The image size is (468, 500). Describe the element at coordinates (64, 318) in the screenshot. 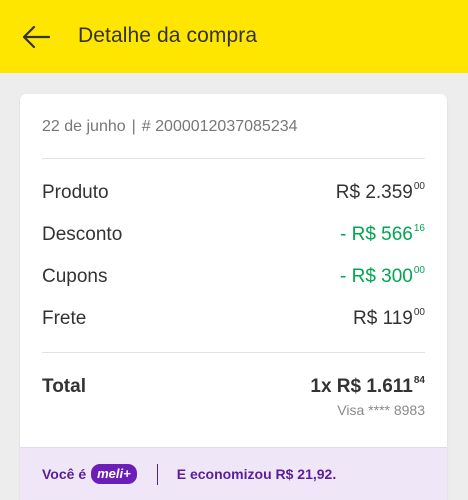

I see `row-label: Frete` at that location.